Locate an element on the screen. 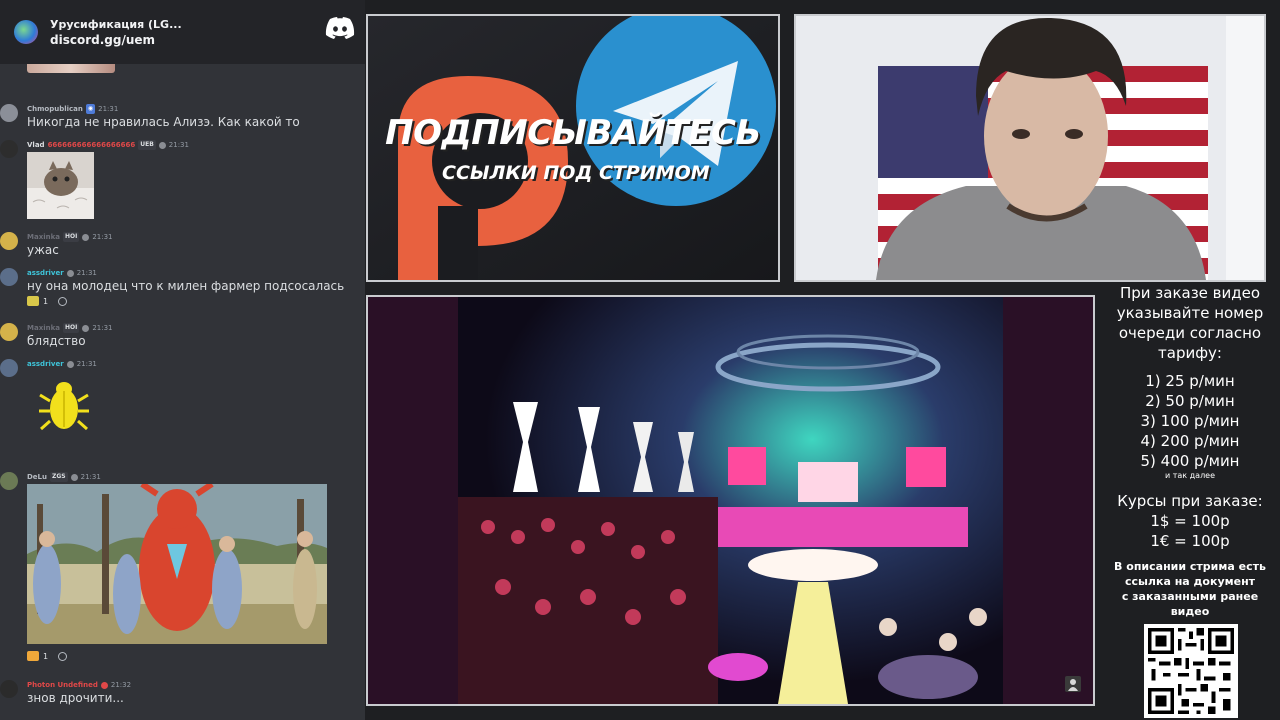 This screenshot has height=720, width=1280. server-tag: UEB is located at coordinates (147, 145).